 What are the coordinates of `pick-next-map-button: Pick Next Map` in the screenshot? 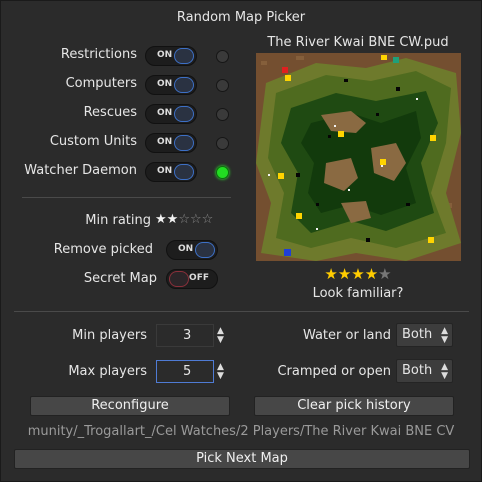 It's located at (242, 459).